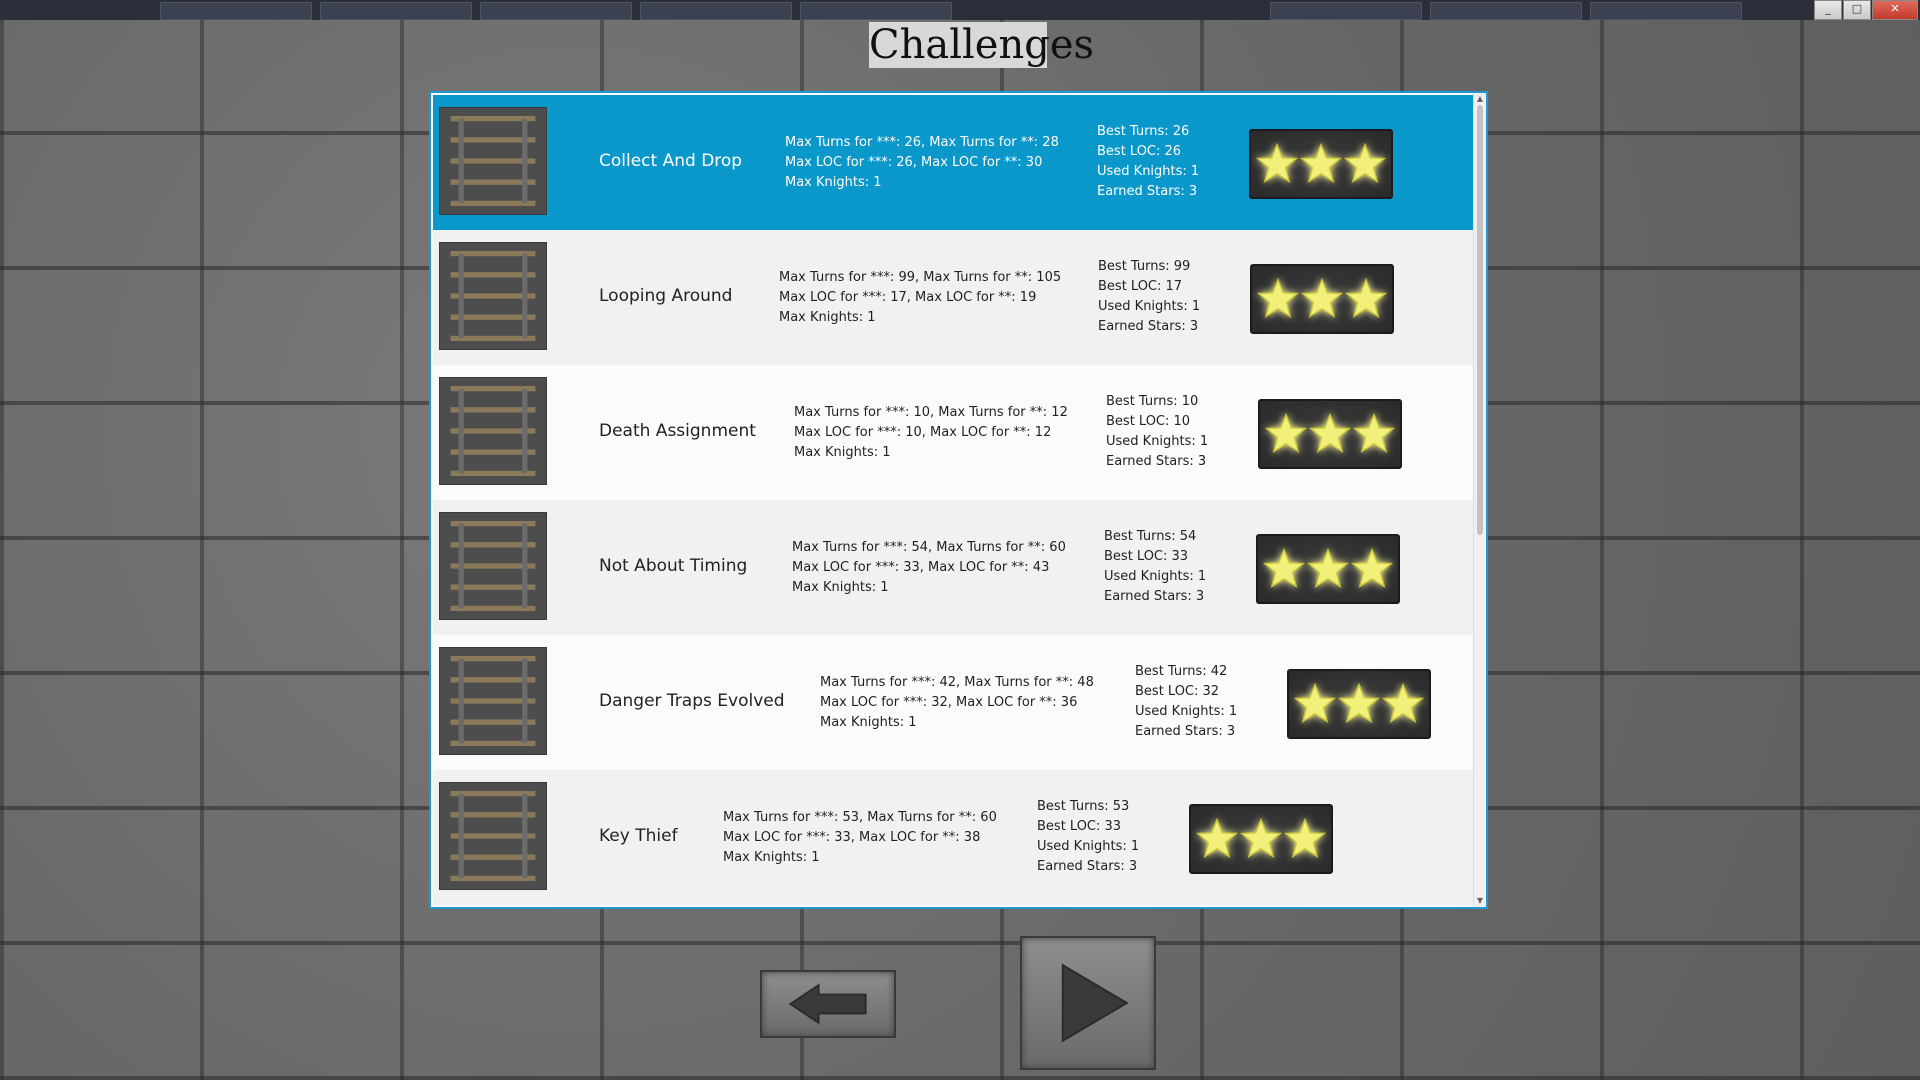  Describe the element at coordinates (1152, 401) in the screenshot. I see `best-turns: Best Turns: 10` at that location.